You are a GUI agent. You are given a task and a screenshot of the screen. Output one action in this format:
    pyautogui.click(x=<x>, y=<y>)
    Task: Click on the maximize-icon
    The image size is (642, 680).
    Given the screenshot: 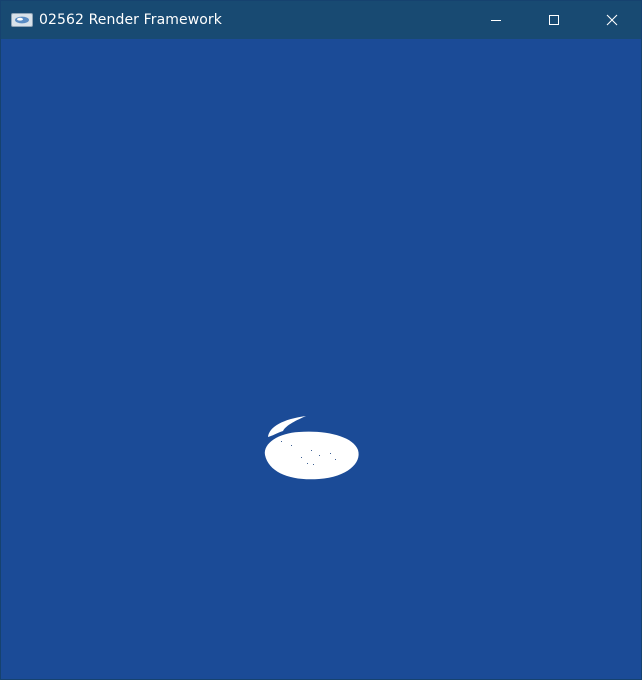 What is the action you would take?
    pyautogui.click(x=554, y=20)
    